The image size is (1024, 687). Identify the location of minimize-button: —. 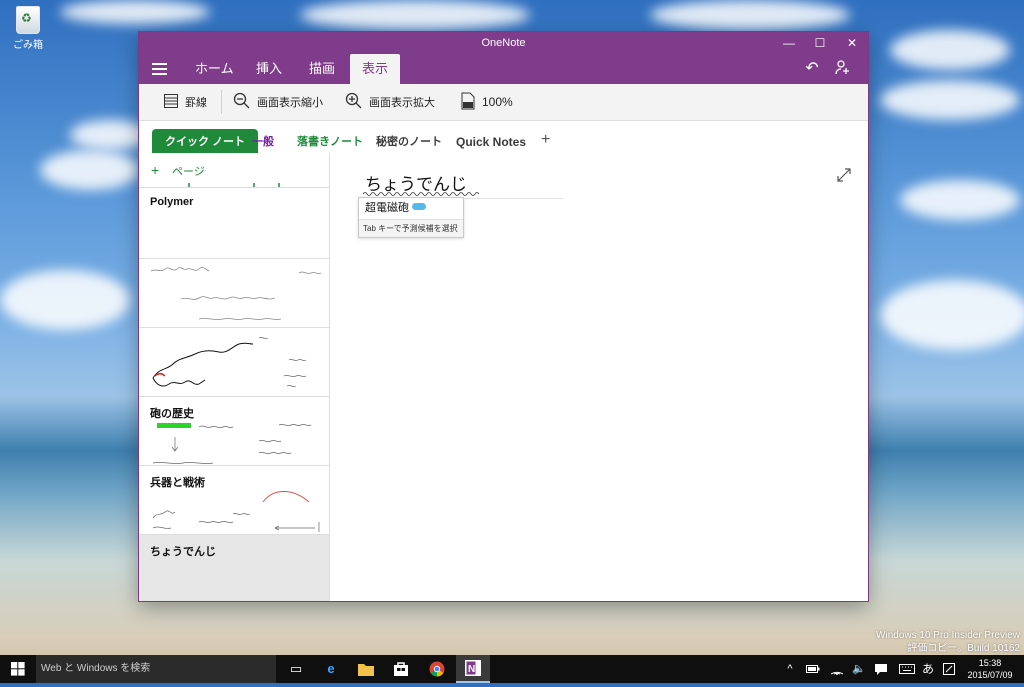
(789, 43).